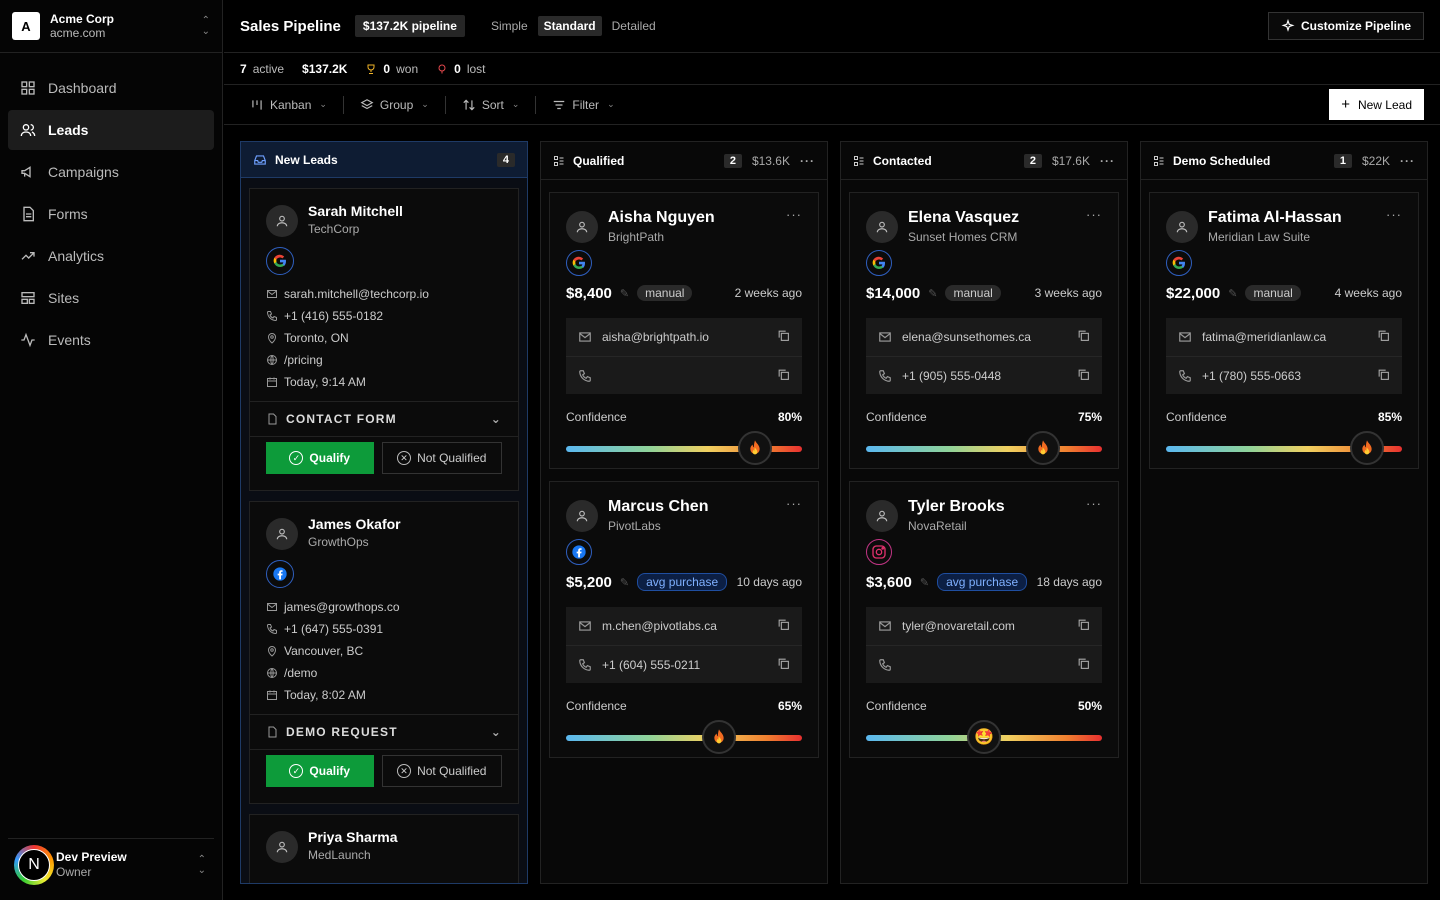 The image size is (1440, 900). Describe the element at coordinates (984, 626) in the screenshot. I see `lead-email: tyler@novaretail.com` at that location.